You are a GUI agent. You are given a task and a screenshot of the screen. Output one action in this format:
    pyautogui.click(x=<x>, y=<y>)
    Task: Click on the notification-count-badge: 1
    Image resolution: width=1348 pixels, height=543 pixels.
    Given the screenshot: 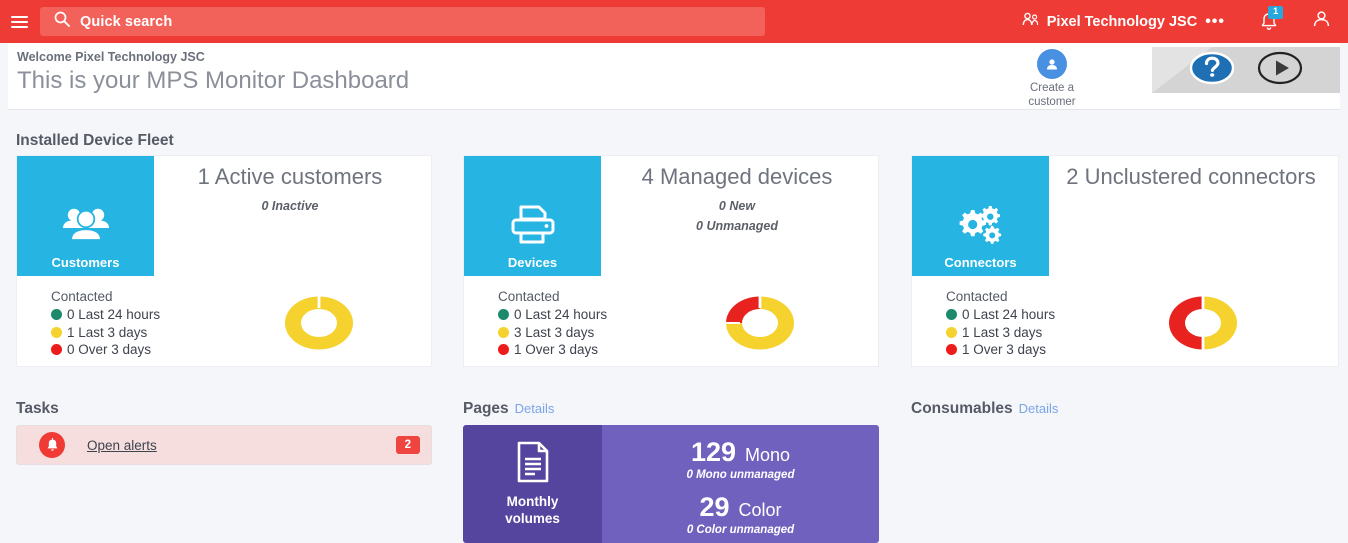 What is the action you would take?
    pyautogui.click(x=1276, y=12)
    